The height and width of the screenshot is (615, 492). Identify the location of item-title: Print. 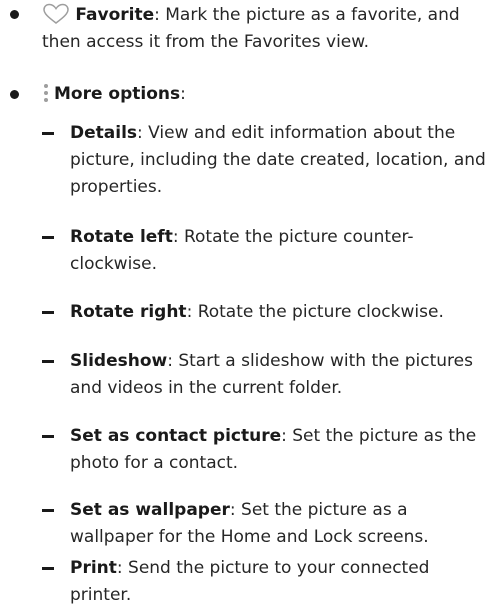
(93, 568).